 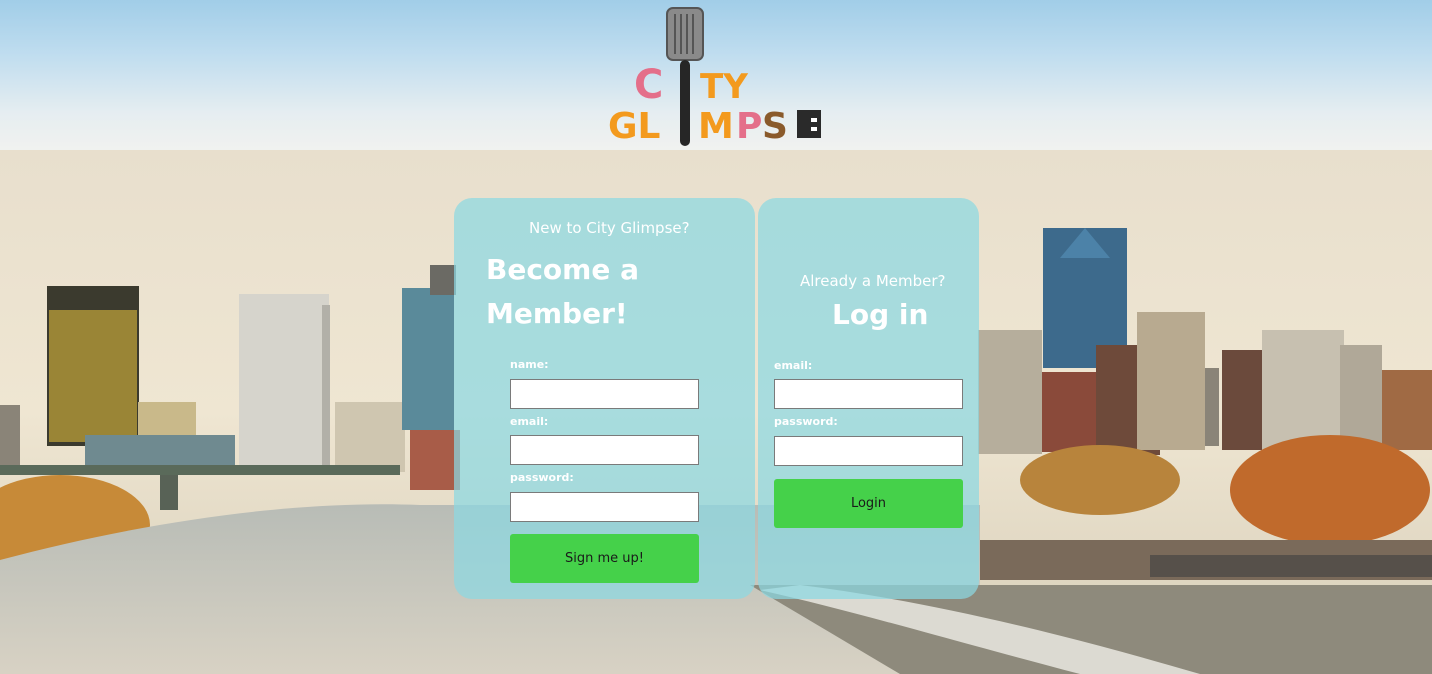 I want to click on login-eyebrow: Already a Member?, so click(x=873, y=281).